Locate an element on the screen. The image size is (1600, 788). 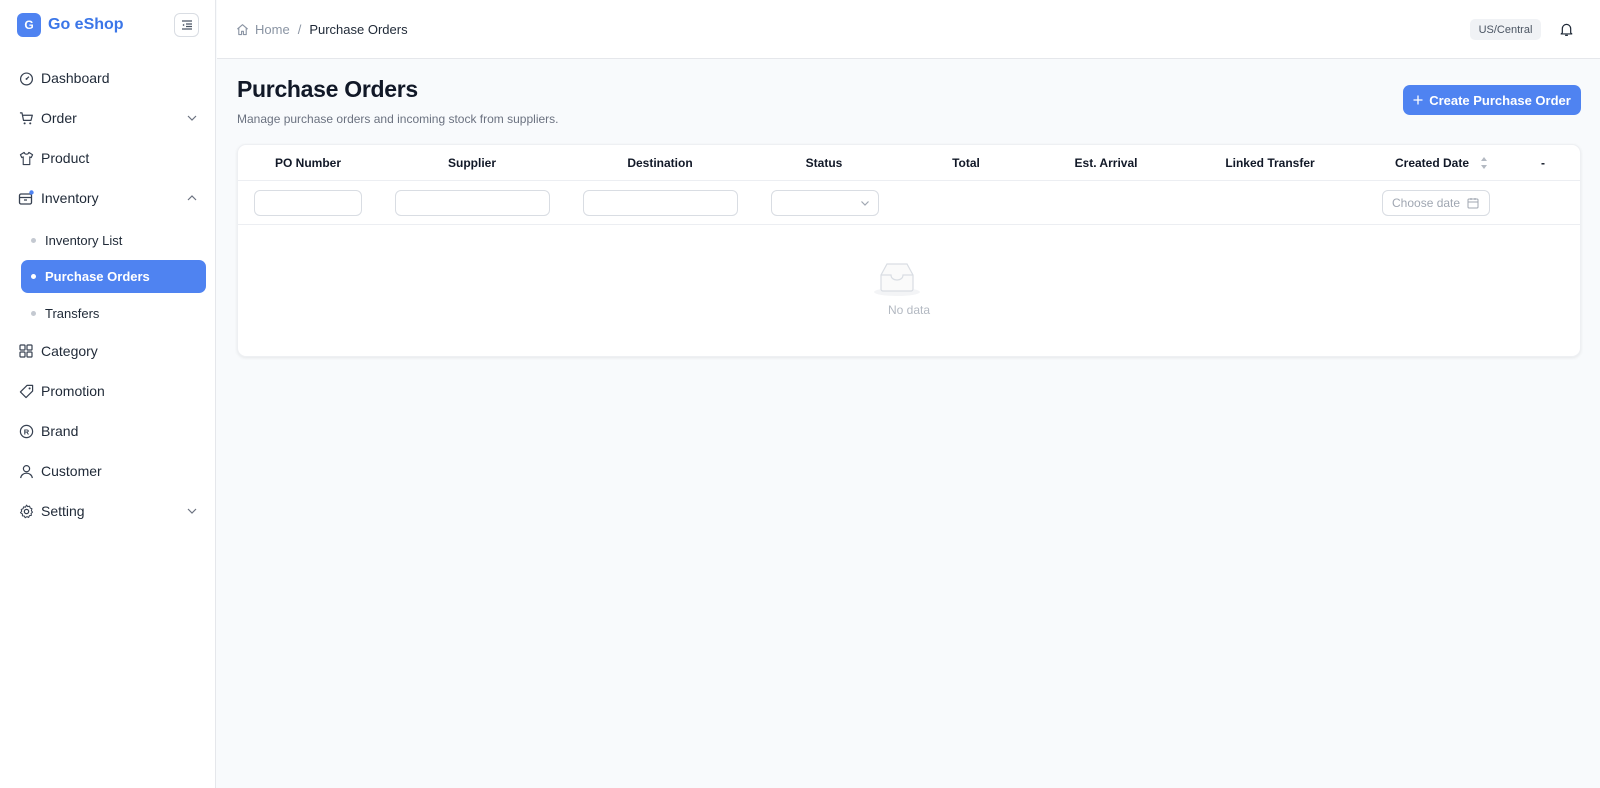
sidebar-item-label: Setting is located at coordinates (63, 511).